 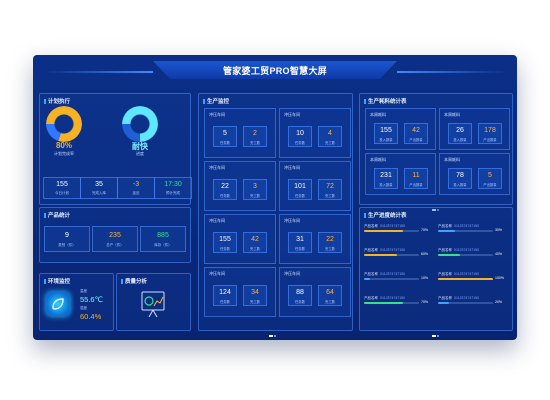 I want to click on production-cell: 冲压车间 10 任务数 4 完工数, so click(x=315, y=133).